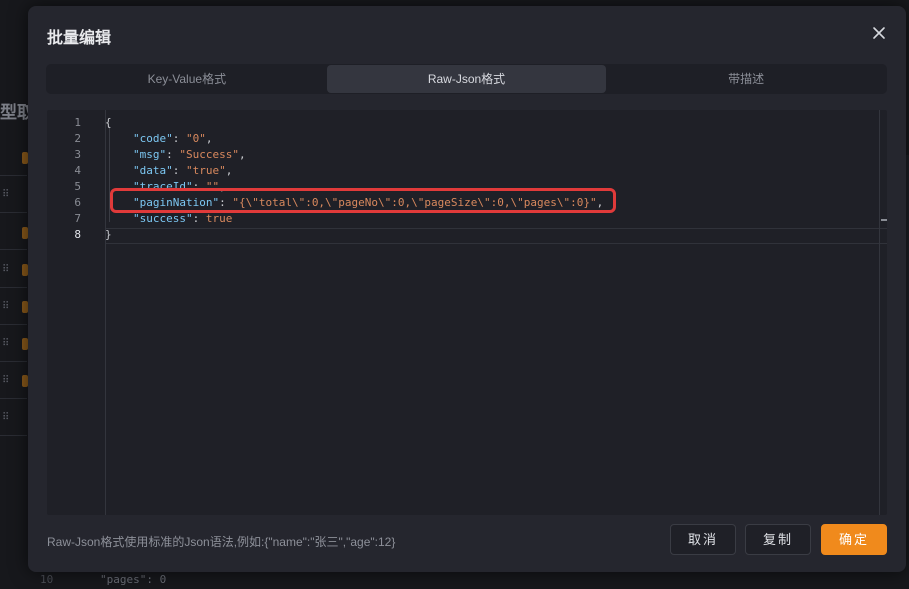 Image resolution: width=909 pixels, height=589 pixels. Describe the element at coordinates (77, 234) in the screenshot. I see `line-number-current: 8` at that location.